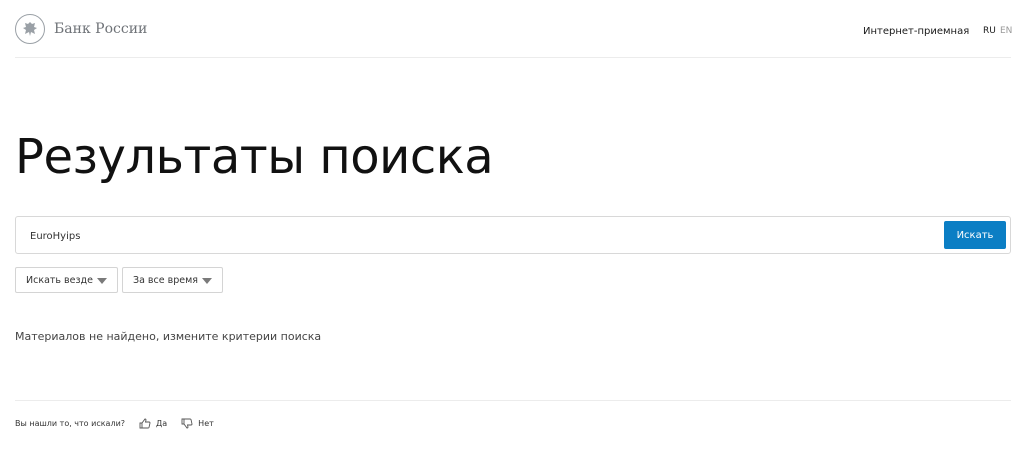 This screenshot has width=1024, height=449. What do you see at coordinates (513, 400) in the screenshot?
I see `divider` at bounding box center [513, 400].